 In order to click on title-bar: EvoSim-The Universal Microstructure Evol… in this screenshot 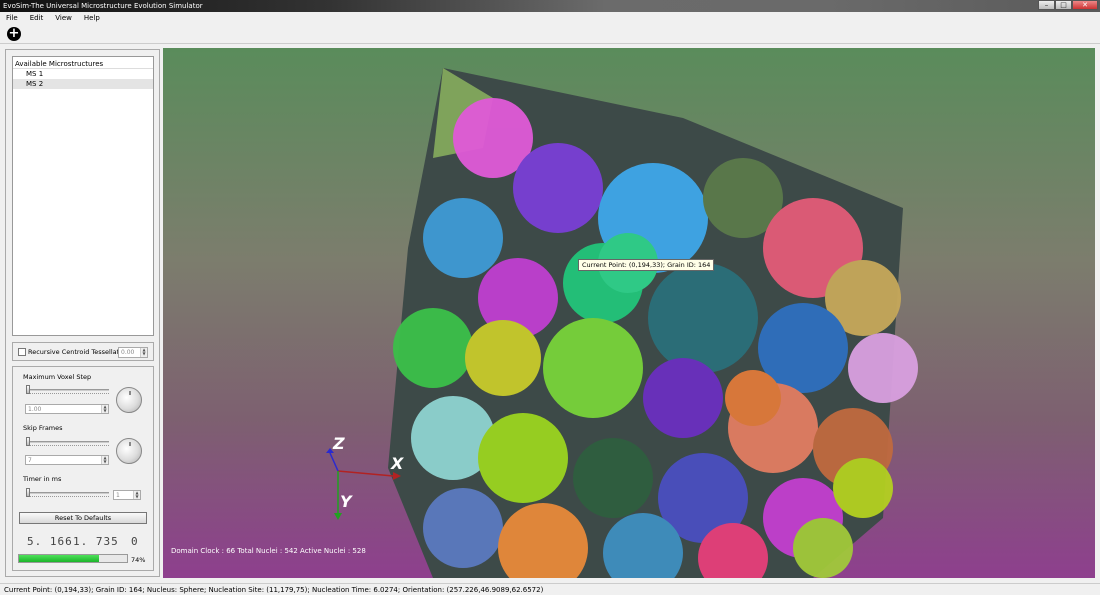, I will do `click(550, 6)`.